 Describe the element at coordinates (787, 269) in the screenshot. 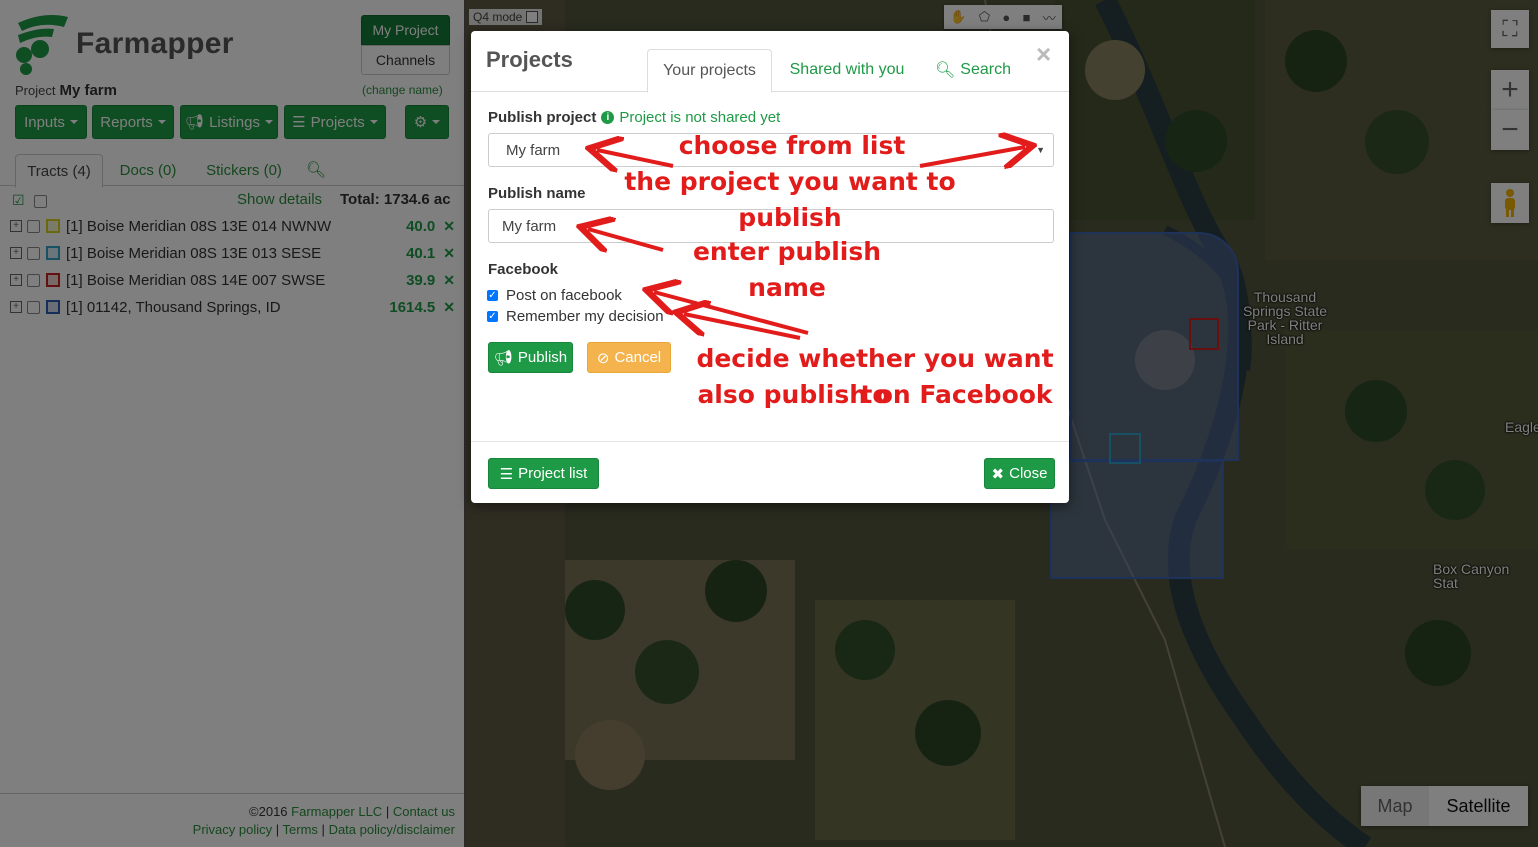

I see `annotation-enter-name: enter publish name` at that location.